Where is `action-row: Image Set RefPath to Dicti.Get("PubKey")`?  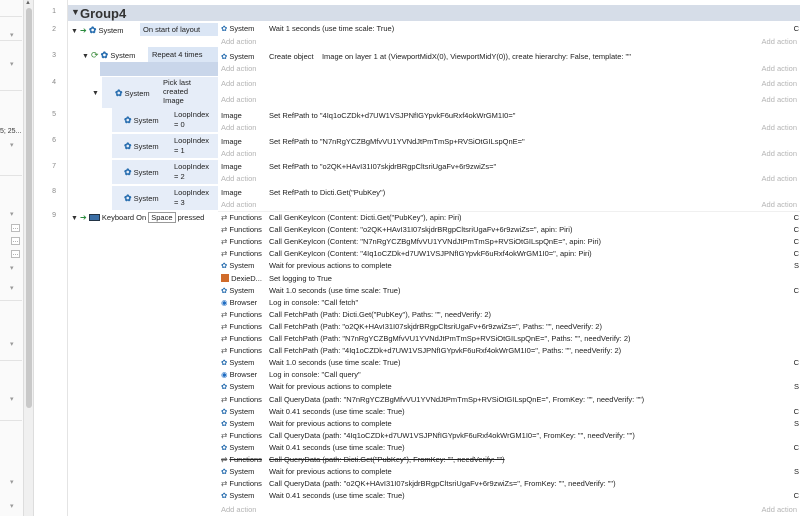
action-row: Image Set RefPath to Dicti.Get("PubKey") is located at coordinates (509, 194).